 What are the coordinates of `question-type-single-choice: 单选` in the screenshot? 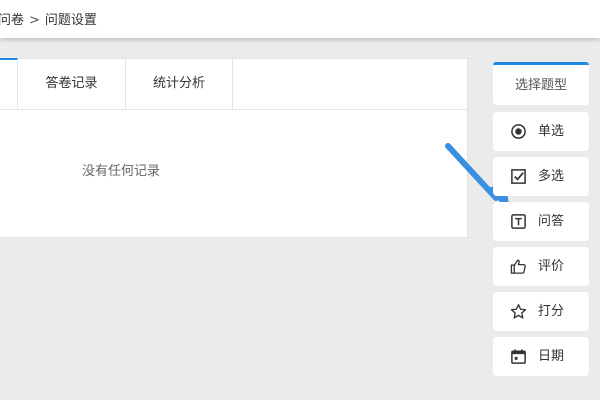 It's located at (541, 131).